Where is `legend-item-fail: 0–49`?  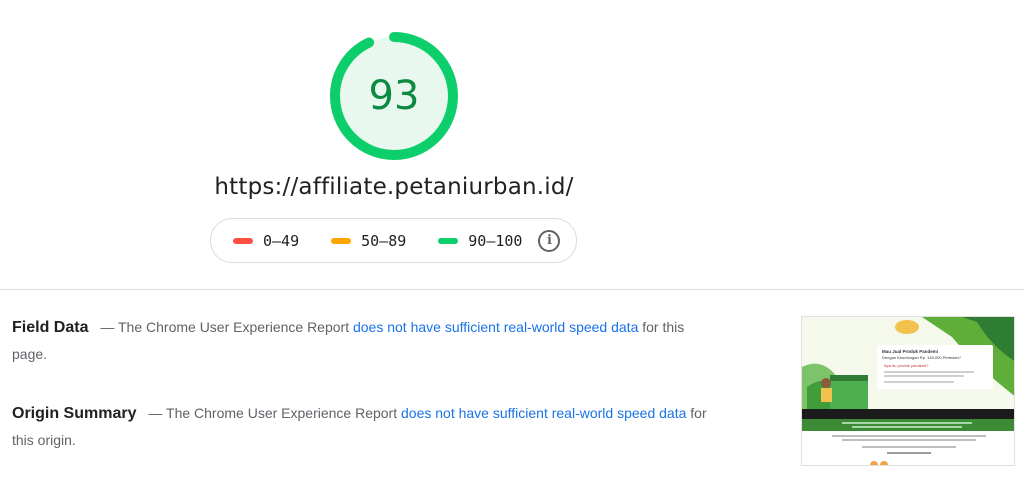 legend-item-fail: 0–49 is located at coordinates (266, 241).